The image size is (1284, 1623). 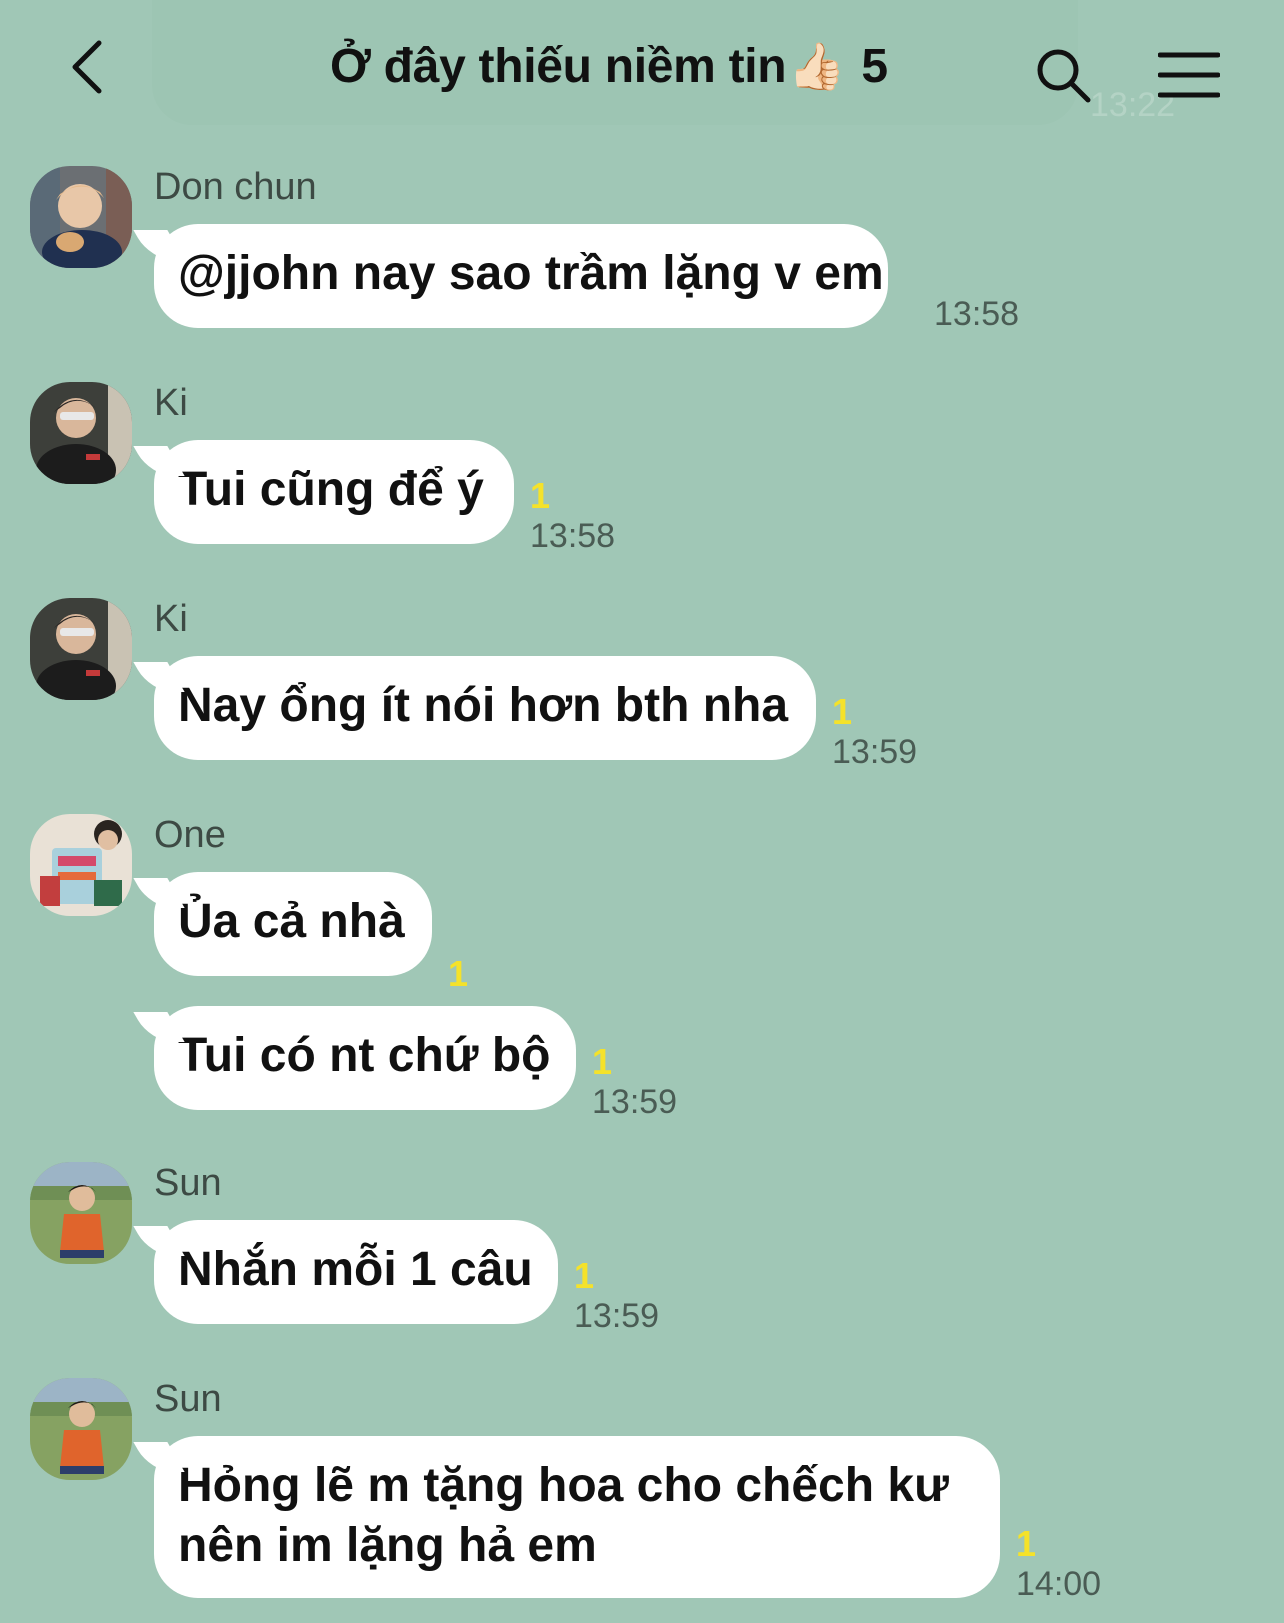 What do you see at coordinates (817, 65) in the screenshot?
I see `thumbs-up-emoji: 👍🏻` at bounding box center [817, 65].